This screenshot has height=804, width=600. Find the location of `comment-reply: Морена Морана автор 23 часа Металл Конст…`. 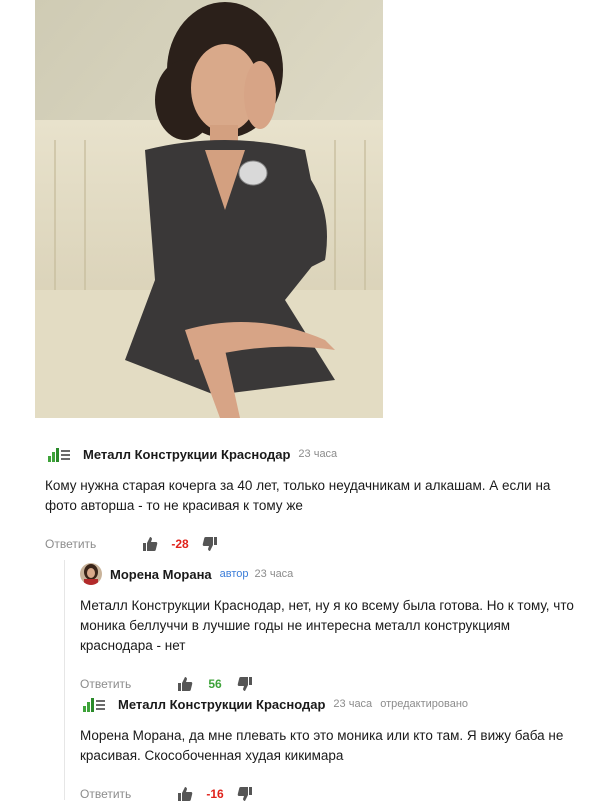

comment-reply: Морена Морана автор 23 часа Металл Конст… is located at coordinates (330, 627).